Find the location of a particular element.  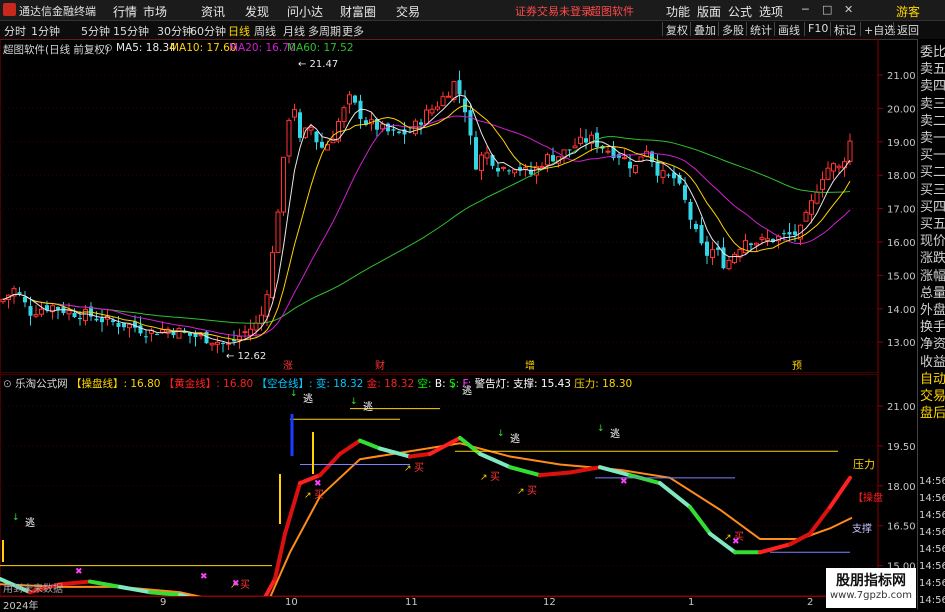

stats-button: 统计 is located at coordinates (759, 29).